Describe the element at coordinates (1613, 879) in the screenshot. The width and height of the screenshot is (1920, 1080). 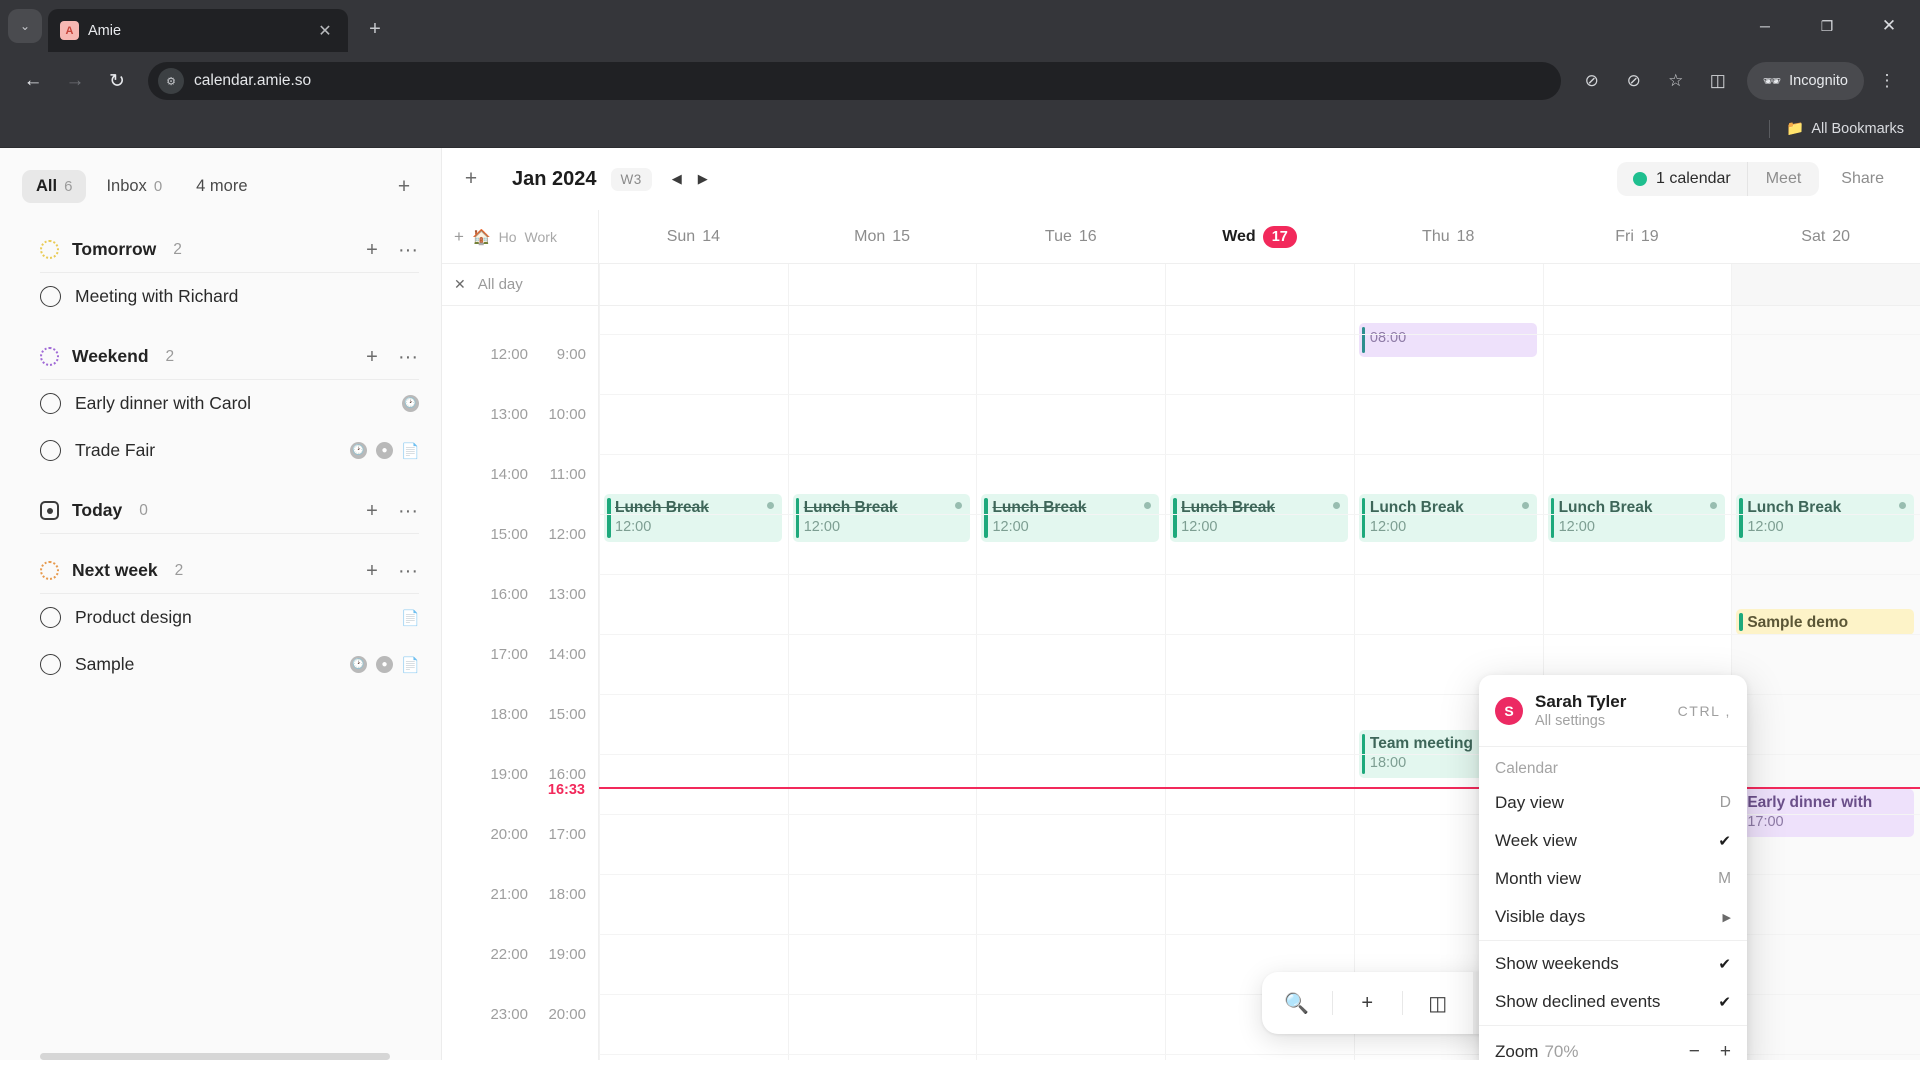
I see `menu-item-month-view: Month view M` at that location.